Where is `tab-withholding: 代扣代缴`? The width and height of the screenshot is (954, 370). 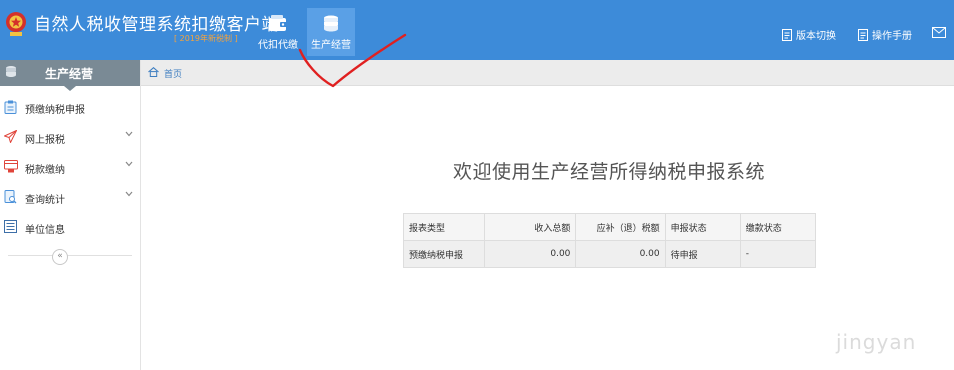
tab-withholding: 代扣代缴 is located at coordinates (278, 32).